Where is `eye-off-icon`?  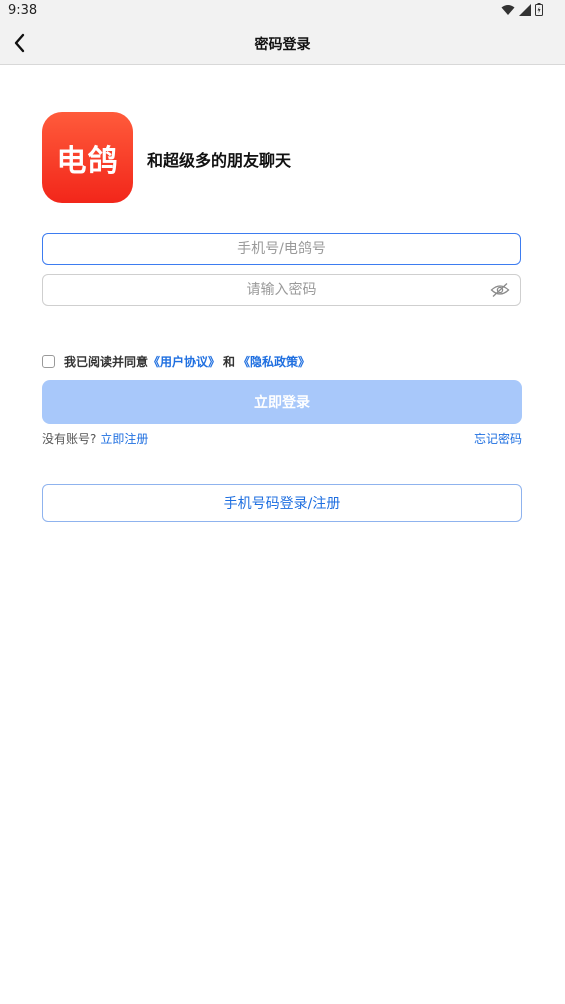 eye-off-icon is located at coordinates (500, 290).